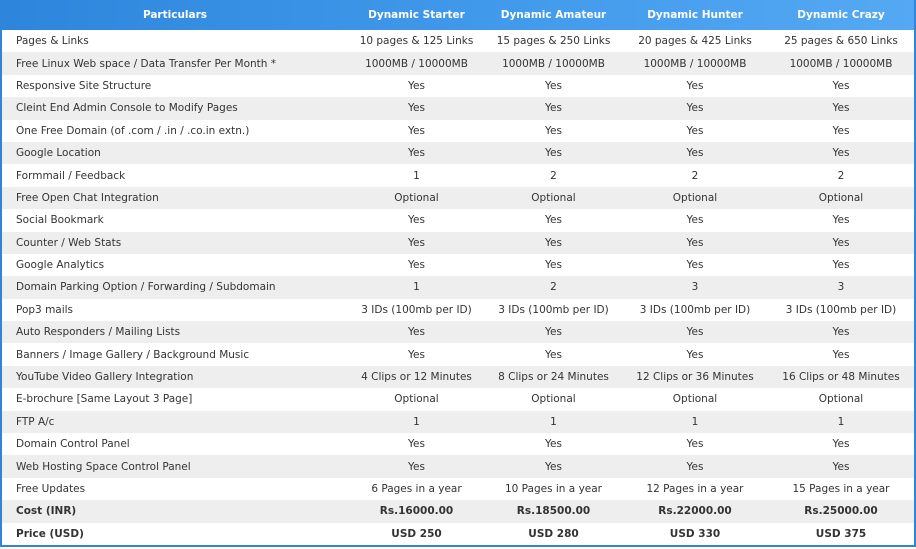 This screenshot has height=549, width=916. What do you see at coordinates (71, 175) in the screenshot?
I see `feature-label: Formmail / Feedback` at bounding box center [71, 175].